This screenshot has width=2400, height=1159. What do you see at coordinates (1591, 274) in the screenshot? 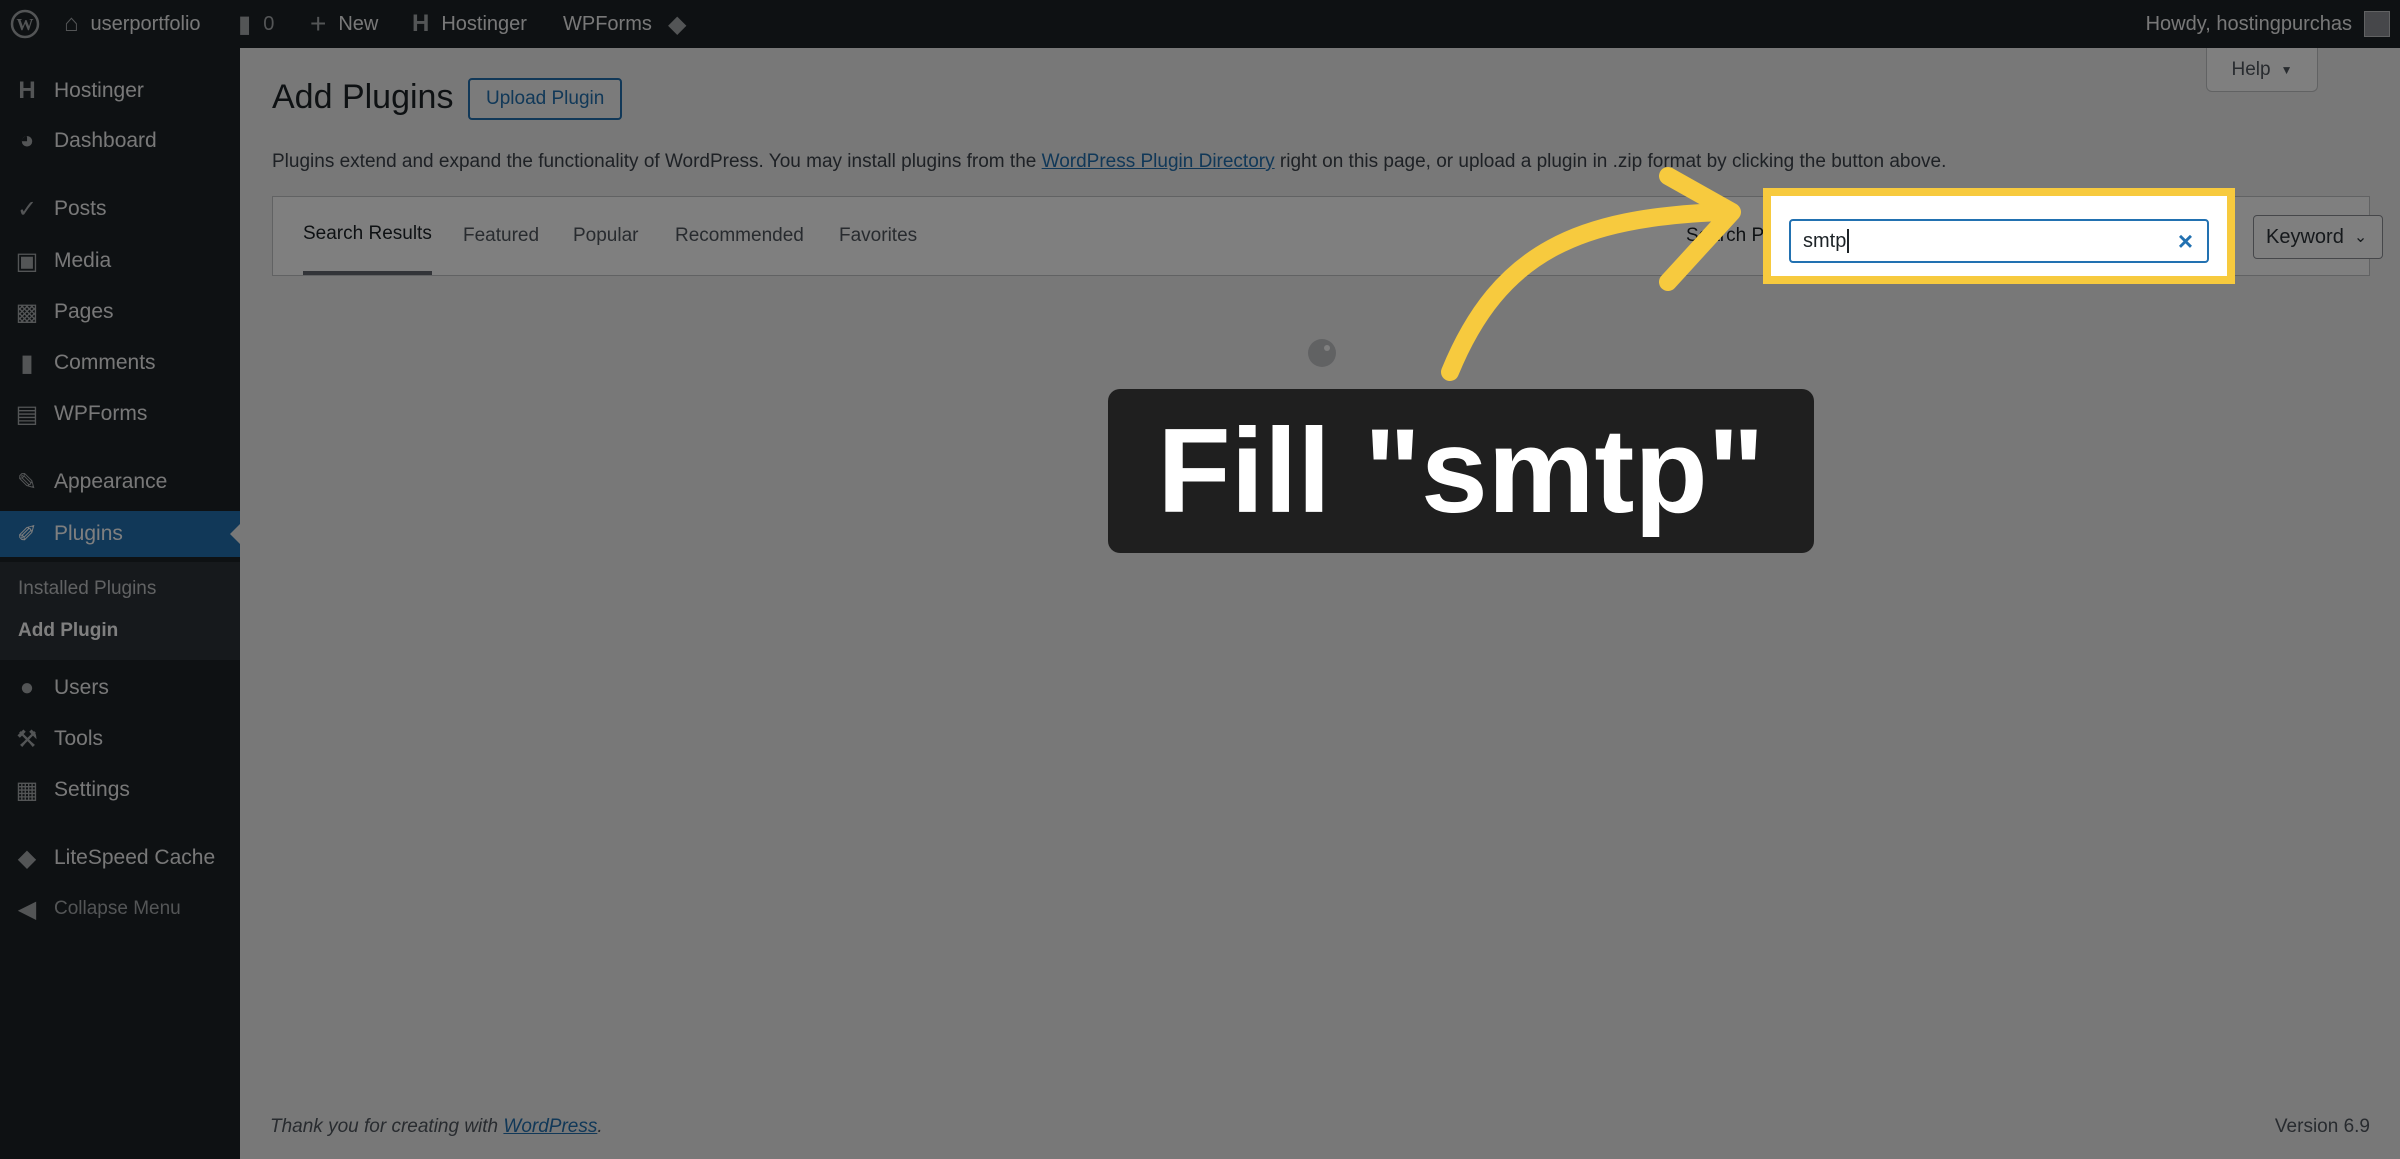
I see `pointer-arrow` at bounding box center [1591, 274].